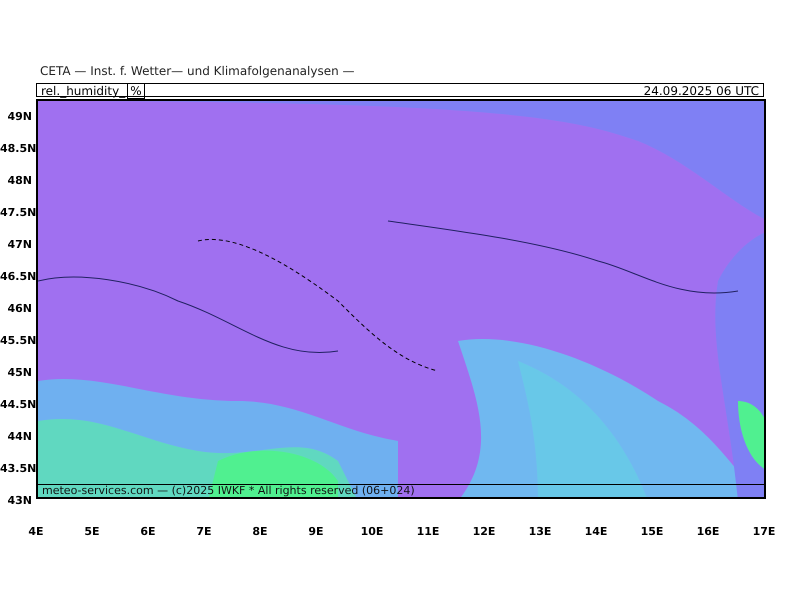 The height and width of the screenshot is (600, 800). Describe the element at coordinates (93, 90) in the screenshot. I see `variable-label: rel._humidity_ %` at that location.